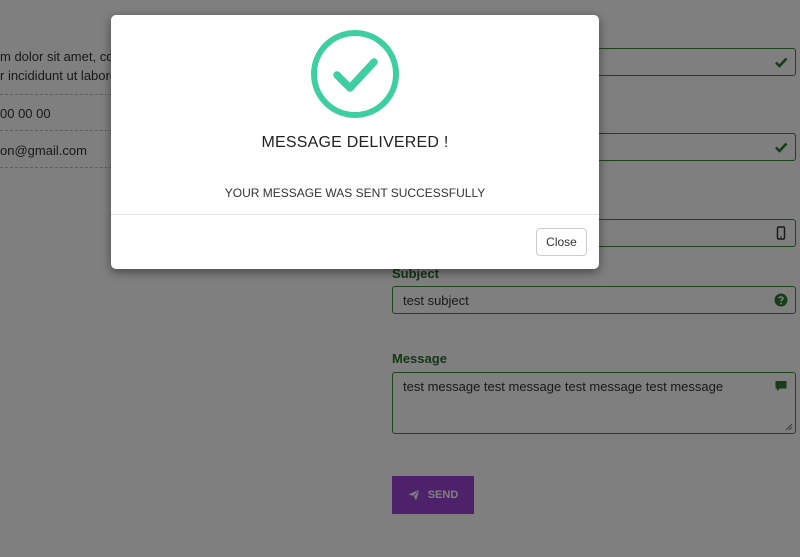  I want to click on close-button: Close, so click(561, 242).